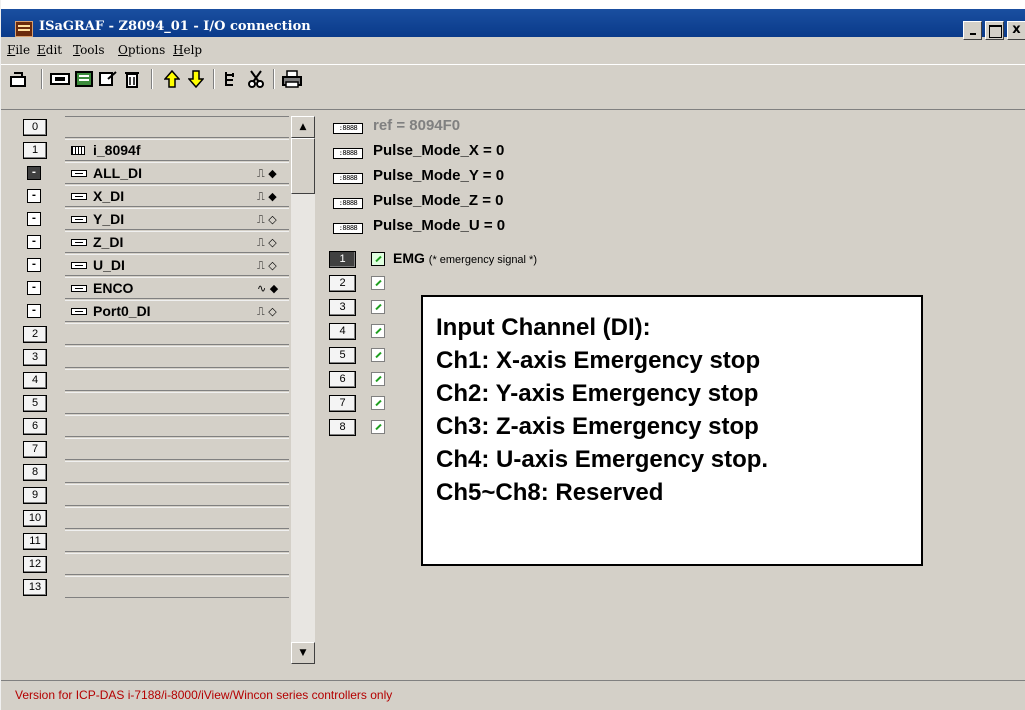 Image resolution: width=1025 pixels, height=710 pixels. Describe the element at coordinates (49, 50) in the screenshot. I see `menu-edit: Edit` at that location.